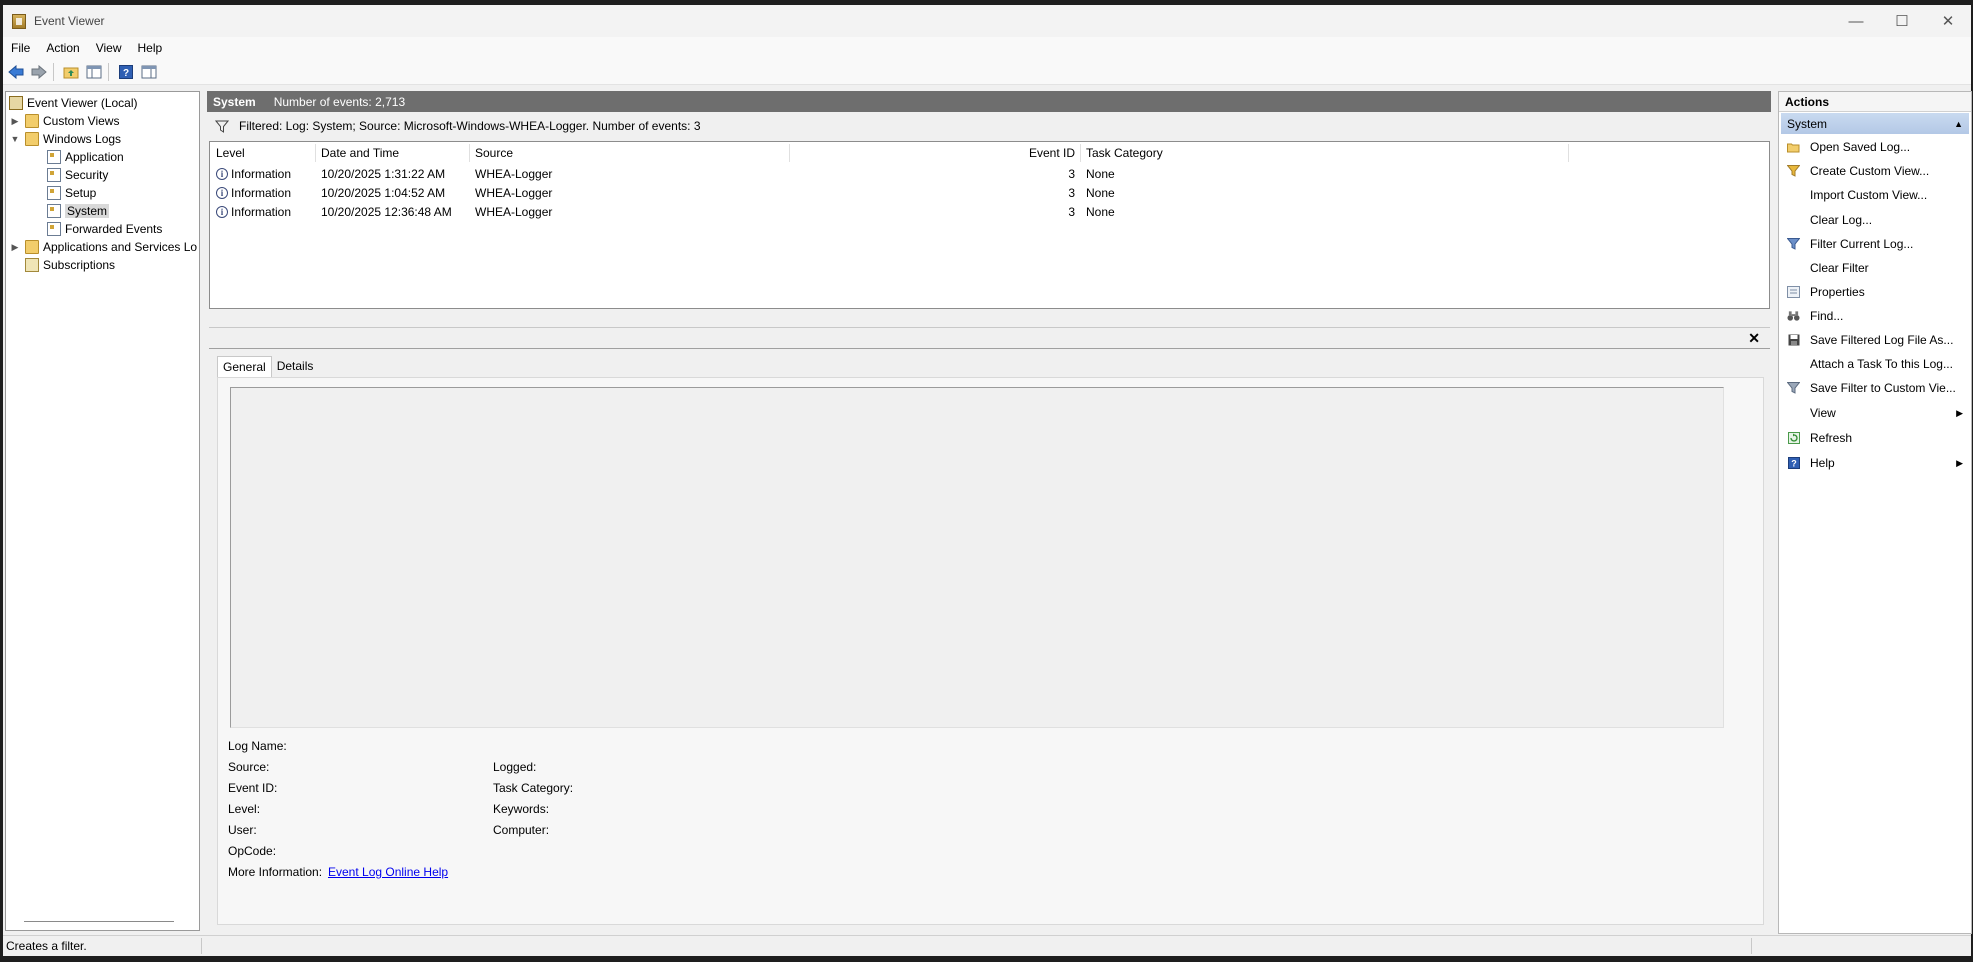 This screenshot has width=1973, height=962. What do you see at coordinates (108, 71) in the screenshot?
I see `toolbar-separator` at bounding box center [108, 71].